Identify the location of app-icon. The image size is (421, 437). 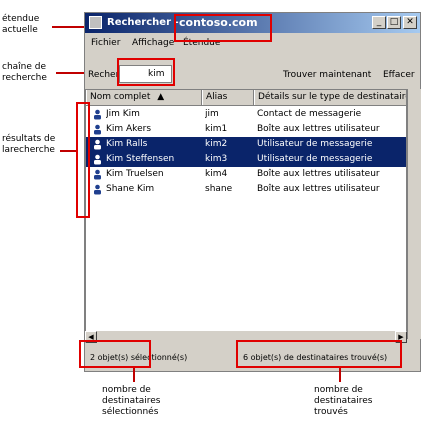
(95, 22).